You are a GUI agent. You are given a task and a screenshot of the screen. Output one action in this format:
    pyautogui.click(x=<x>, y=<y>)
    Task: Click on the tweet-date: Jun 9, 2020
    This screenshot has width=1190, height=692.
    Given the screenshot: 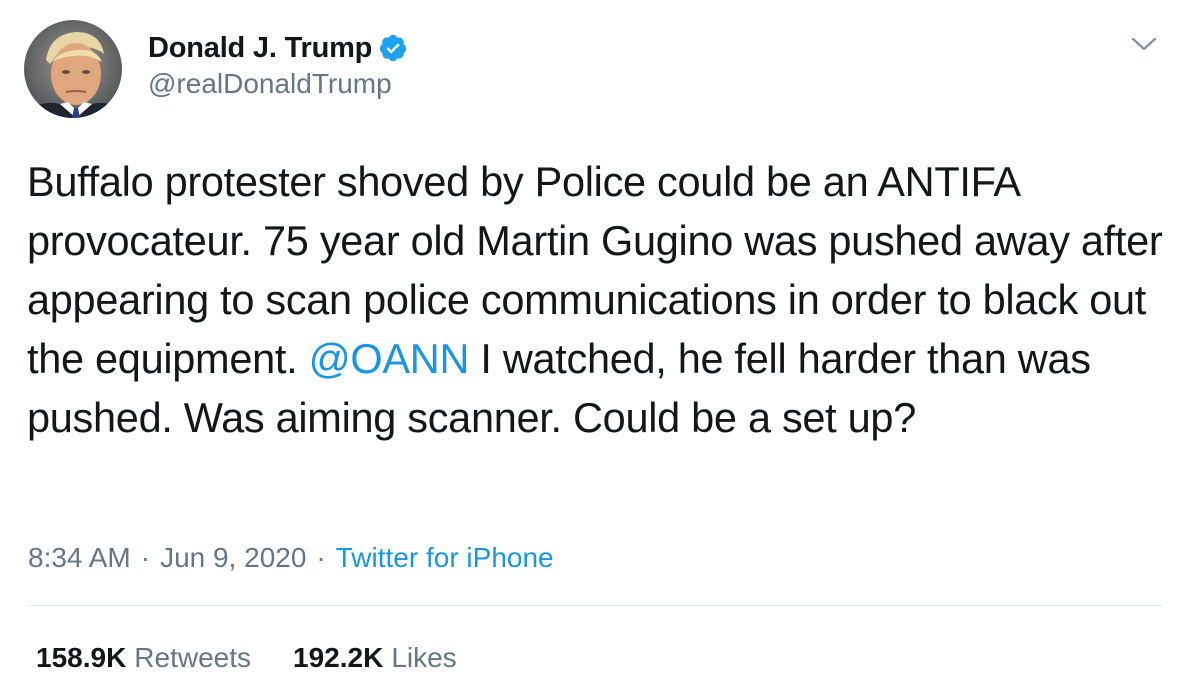 What is the action you would take?
    pyautogui.click(x=233, y=558)
    